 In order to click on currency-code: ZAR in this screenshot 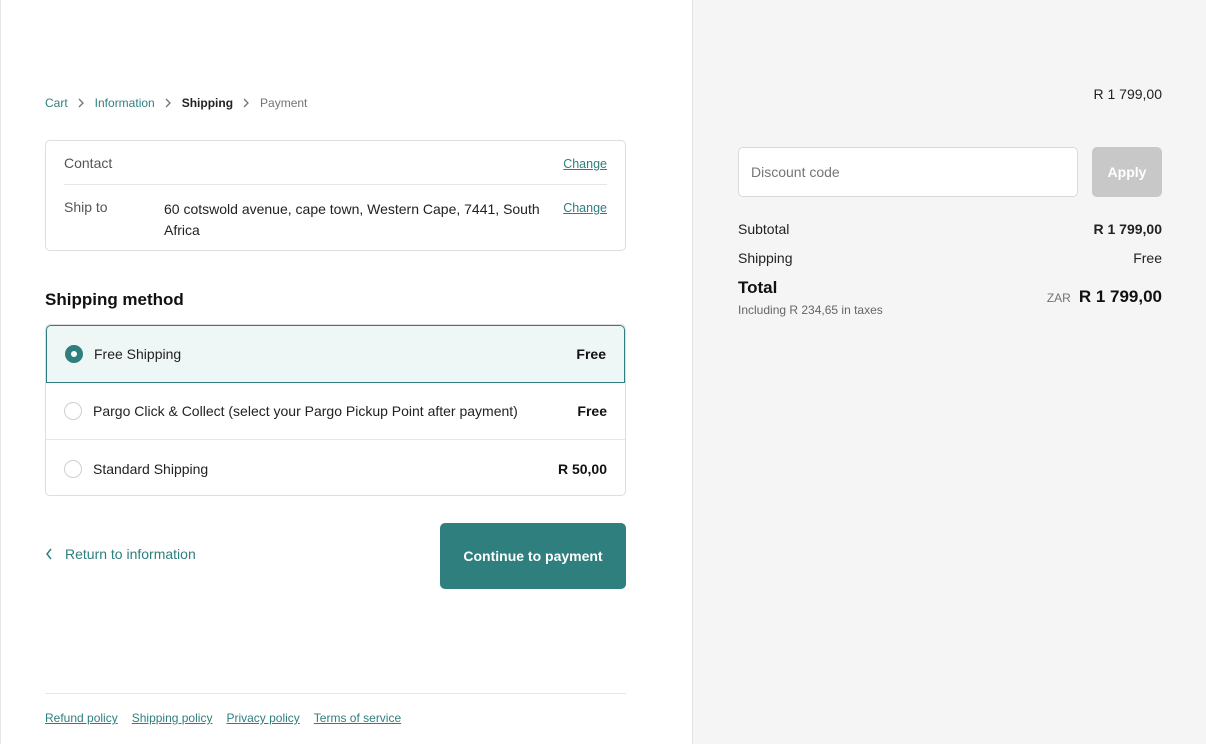, I will do `click(1058, 298)`.